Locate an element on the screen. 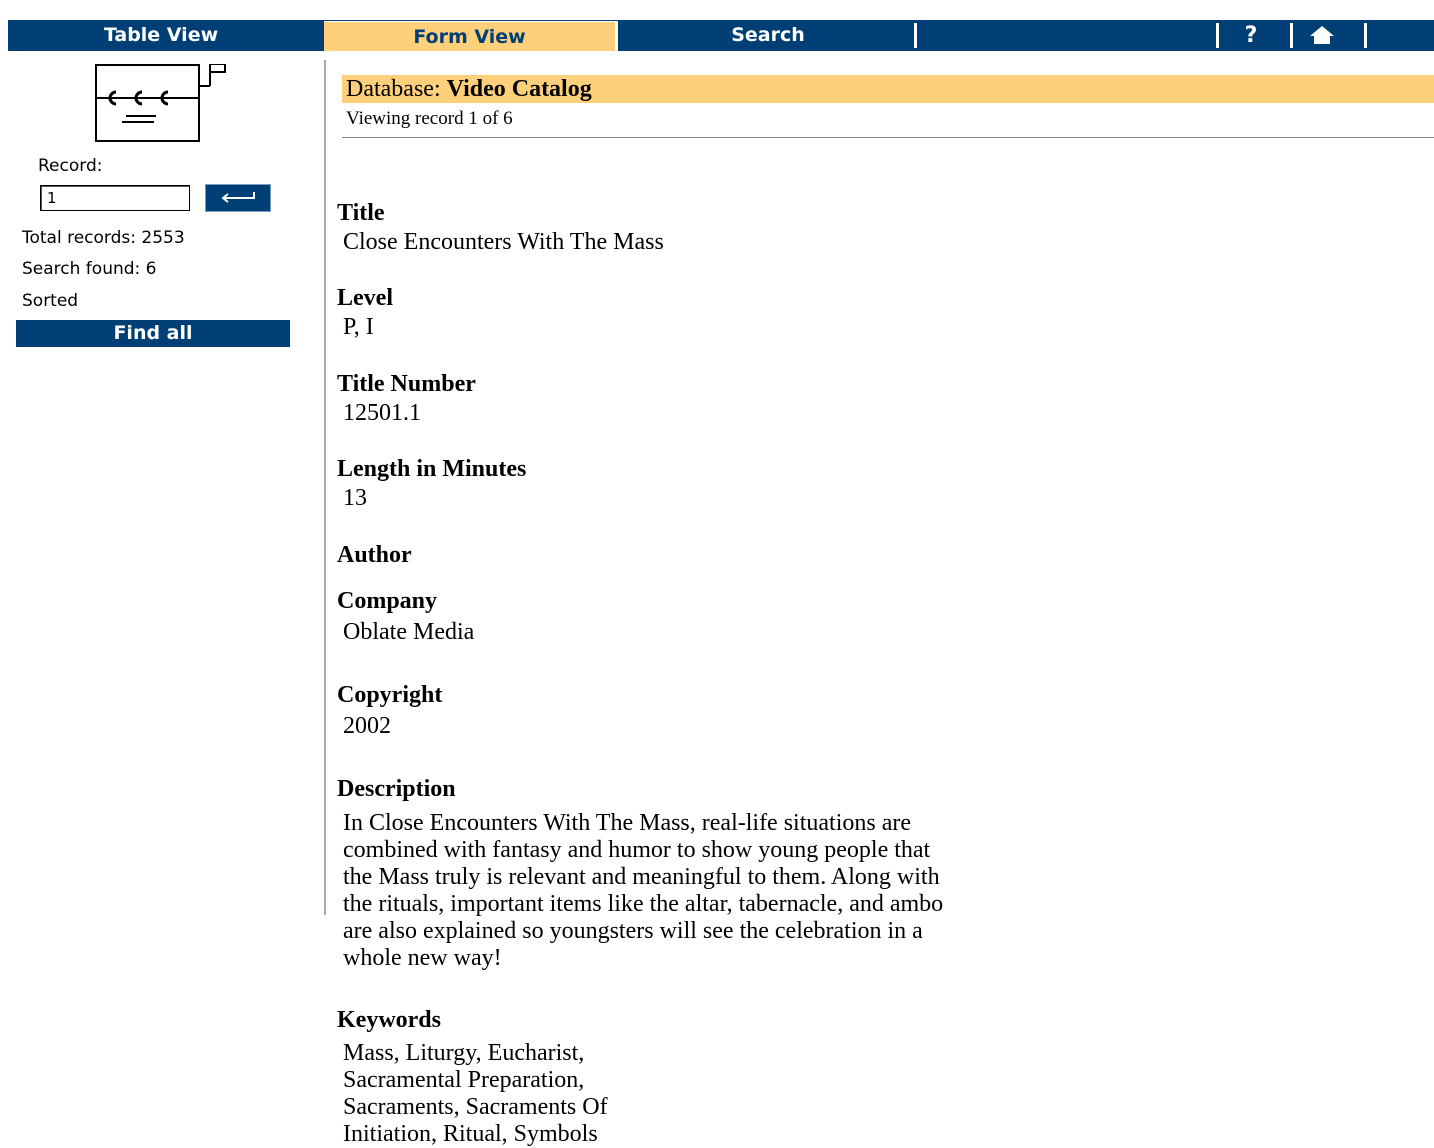  go-to-record-button is located at coordinates (238, 198).